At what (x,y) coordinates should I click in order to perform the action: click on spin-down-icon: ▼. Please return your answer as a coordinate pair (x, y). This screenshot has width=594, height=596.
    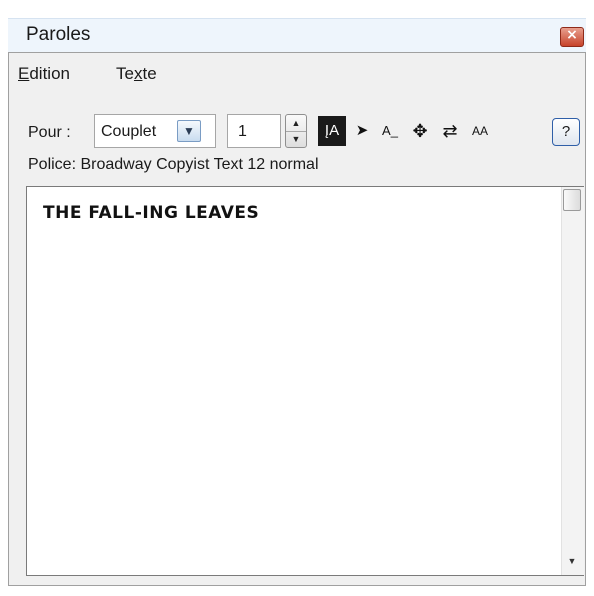
    Looking at the image, I should click on (296, 139).